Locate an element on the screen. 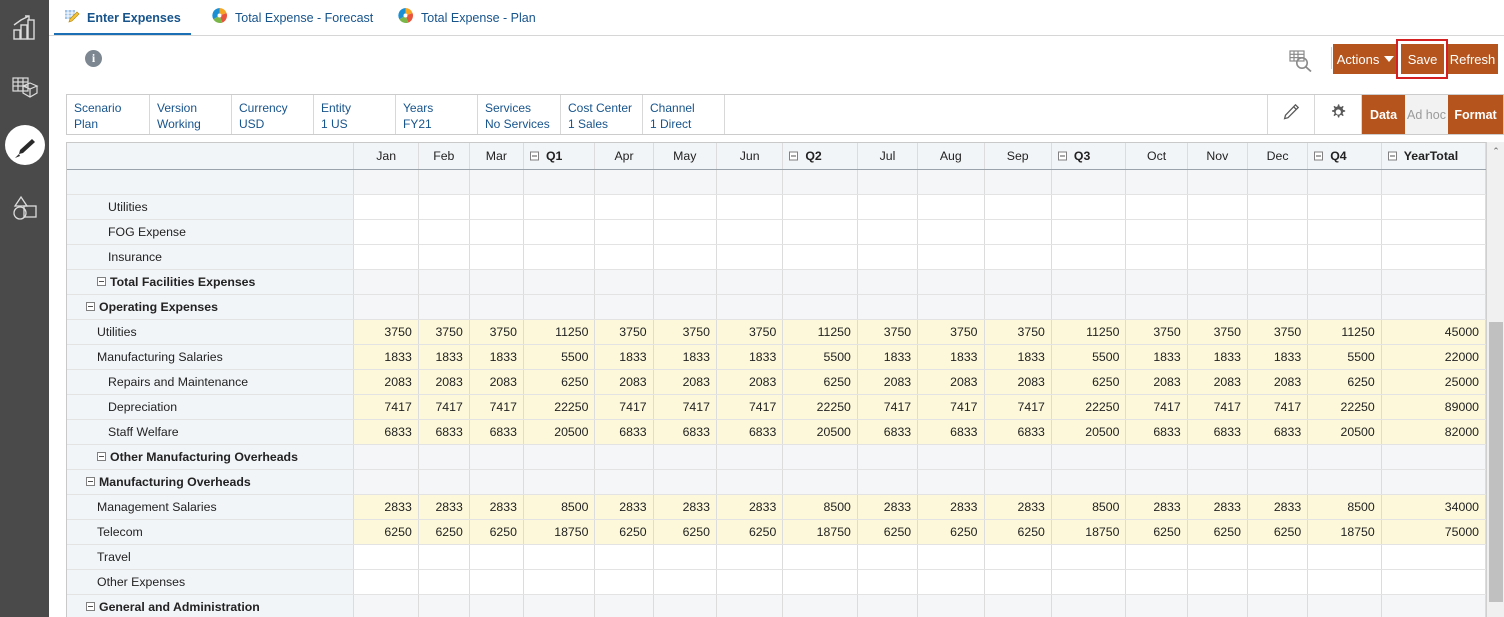 The image size is (1504, 617). data-cell: 34000 is located at coordinates (1434, 507).